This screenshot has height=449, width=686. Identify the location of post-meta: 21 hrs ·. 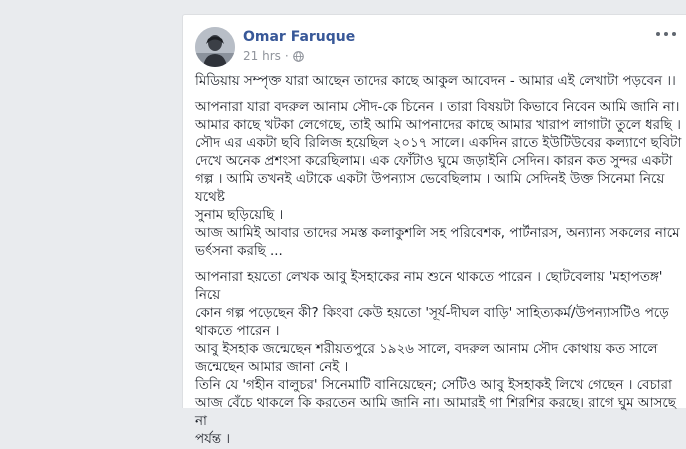
(273, 56).